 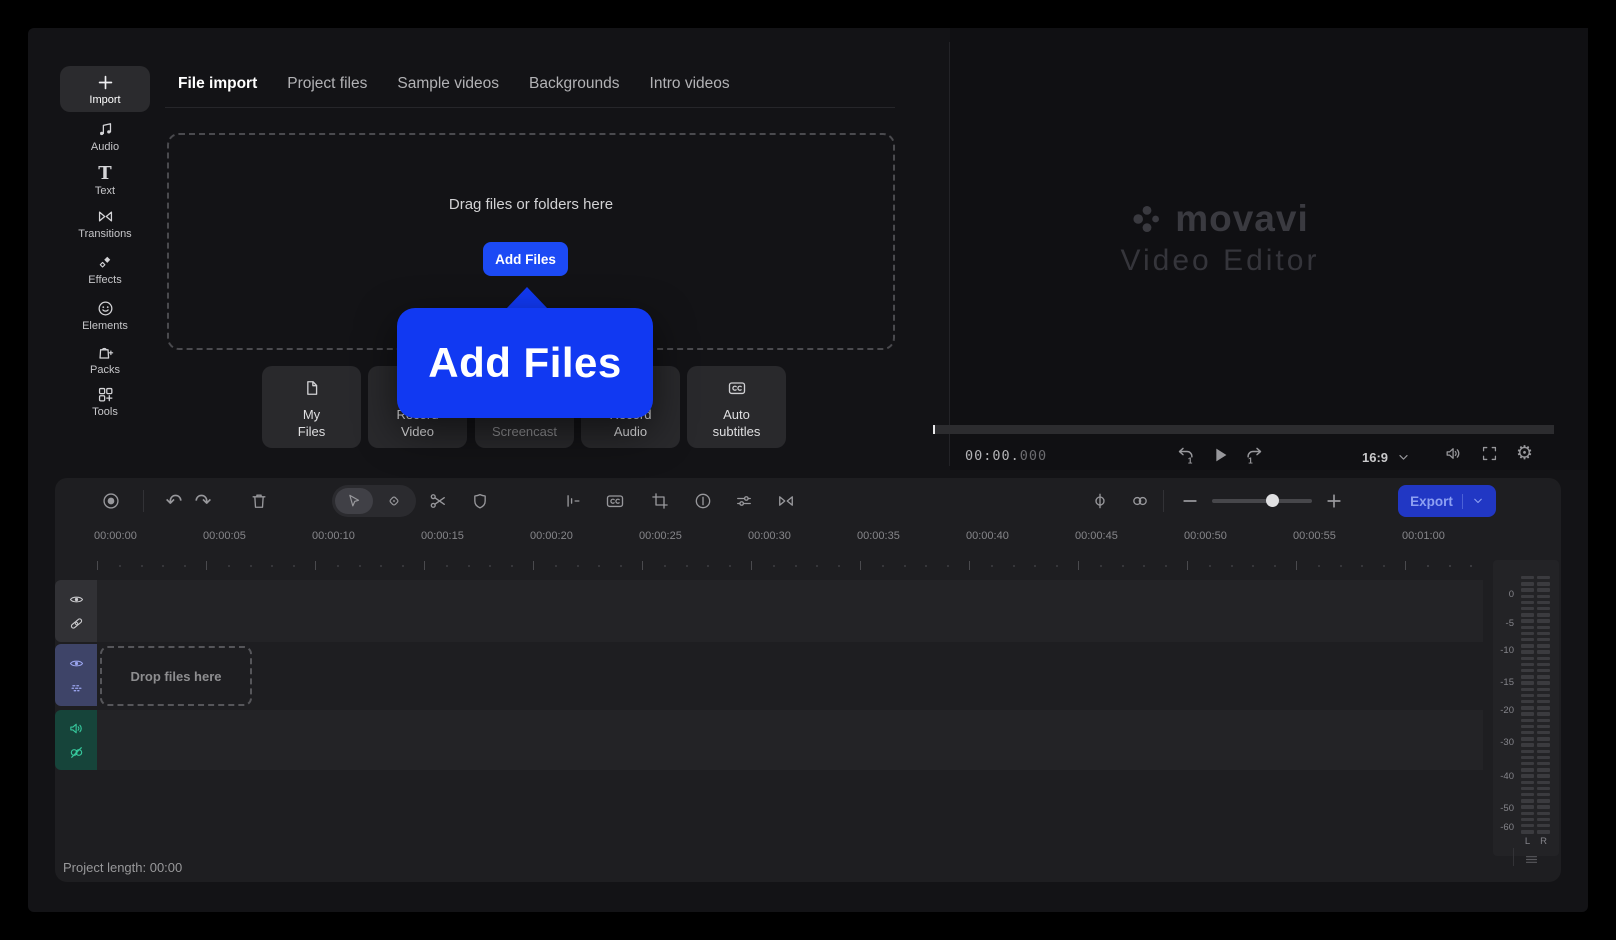 I want to click on fullscreen-icon, so click(x=1489, y=453).